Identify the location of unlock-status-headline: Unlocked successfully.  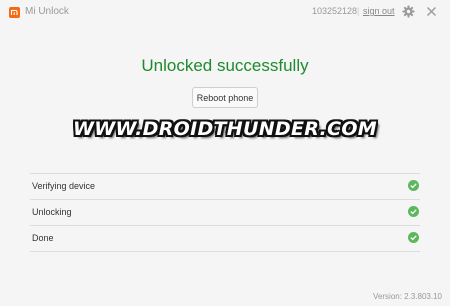
(225, 65).